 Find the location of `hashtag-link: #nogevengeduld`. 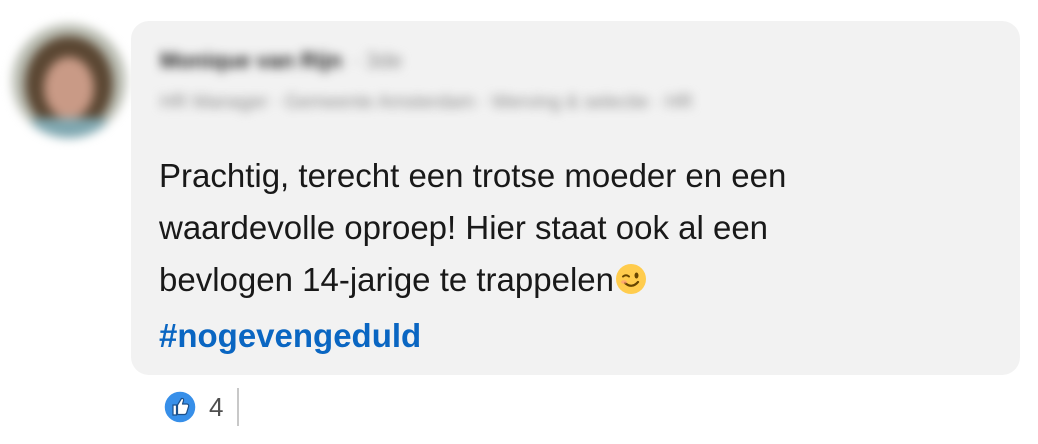

hashtag-link: #nogevengeduld is located at coordinates (290, 335).